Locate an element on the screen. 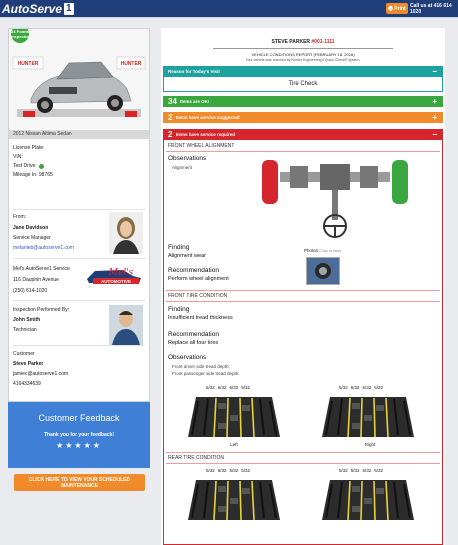 The image size is (458, 545). ok-items-bar: 34 Items are OK! + is located at coordinates (303, 101).